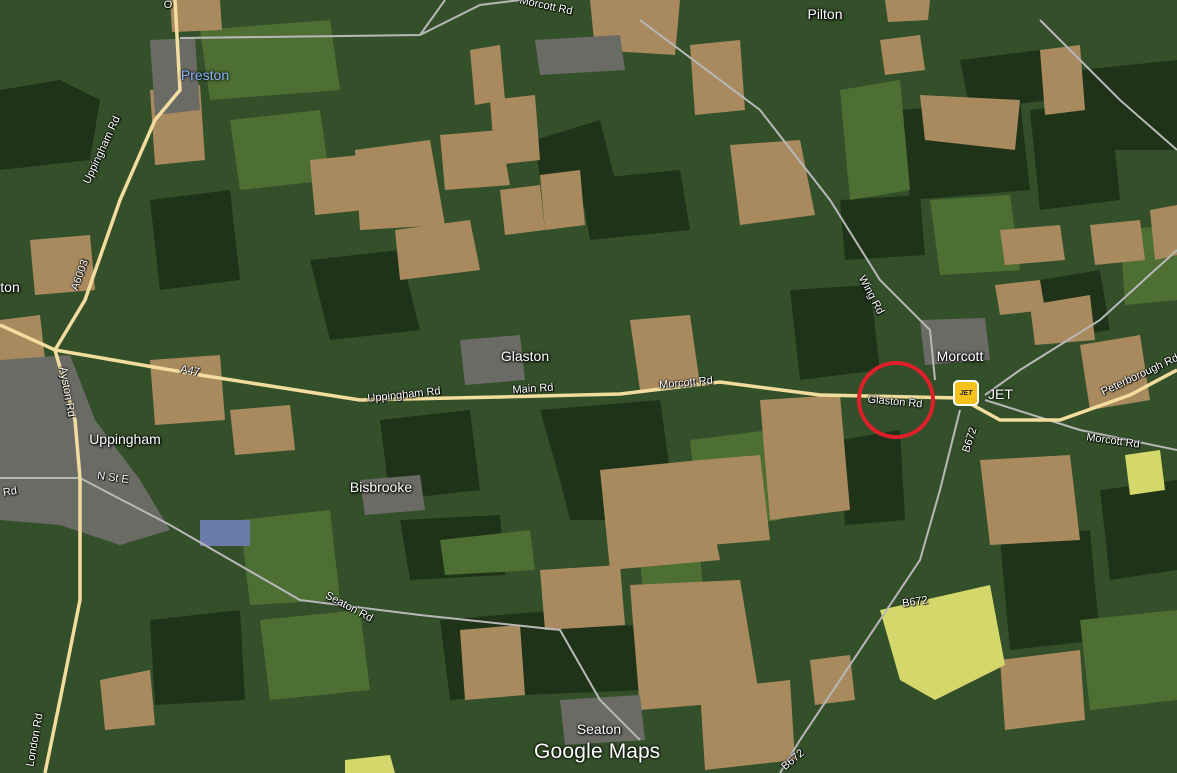 This screenshot has width=1177, height=773. I want to click on jet-logo-text: JET, so click(966, 393).